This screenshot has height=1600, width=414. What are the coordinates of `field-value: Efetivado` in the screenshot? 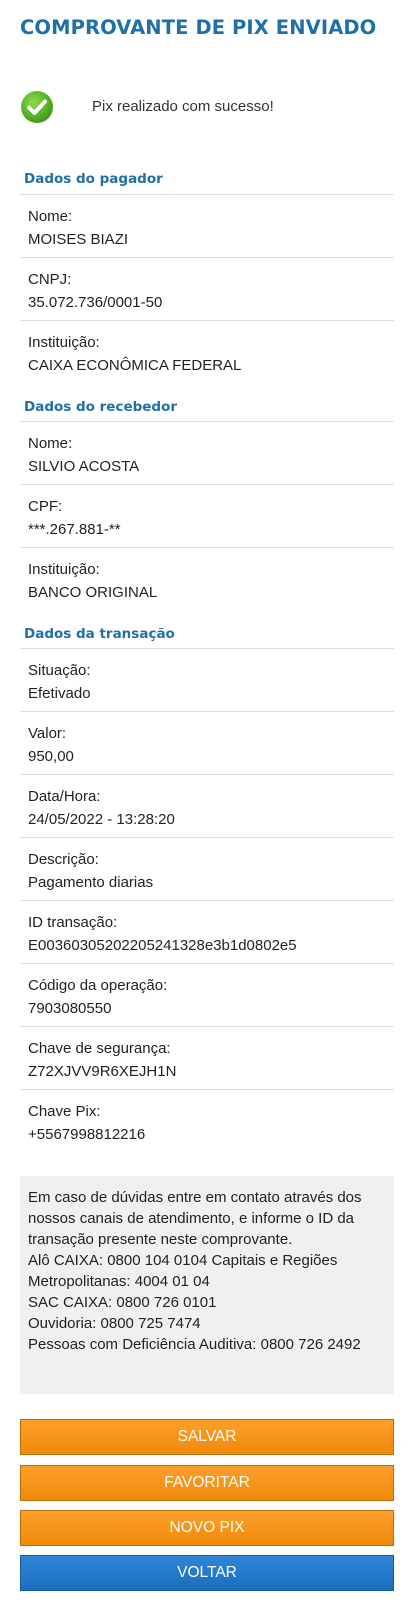 It's located at (59, 693).